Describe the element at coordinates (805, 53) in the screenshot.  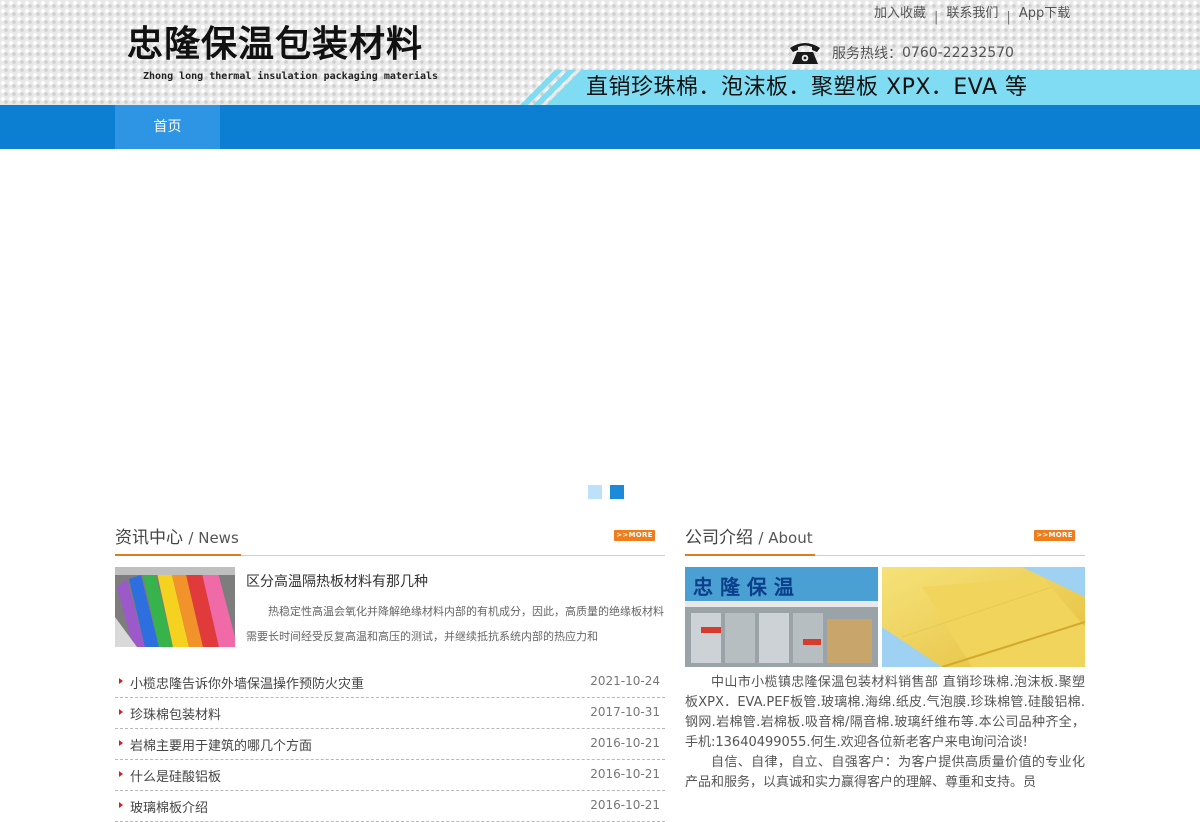
I see `telephone-icon` at that location.